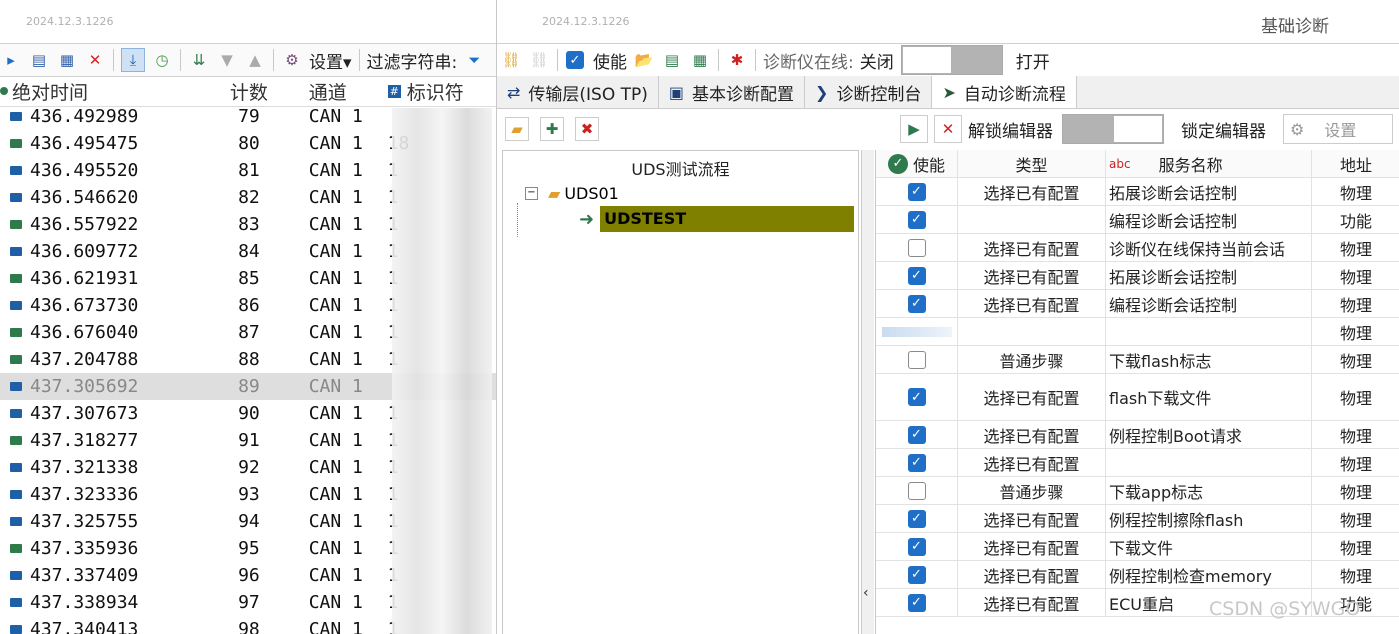 The height and width of the screenshot is (634, 1399). I want to click on cell-service-name: 例程控制Boot请求, so click(1209, 434).